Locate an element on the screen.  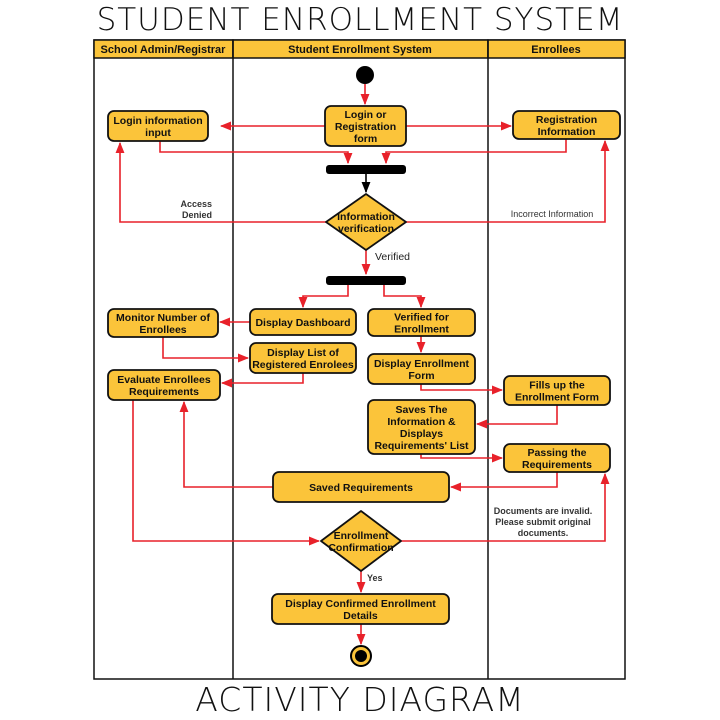
node-evaluate-req: Evaluate EnrolleesRequirements is located at coordinates (164, 385).